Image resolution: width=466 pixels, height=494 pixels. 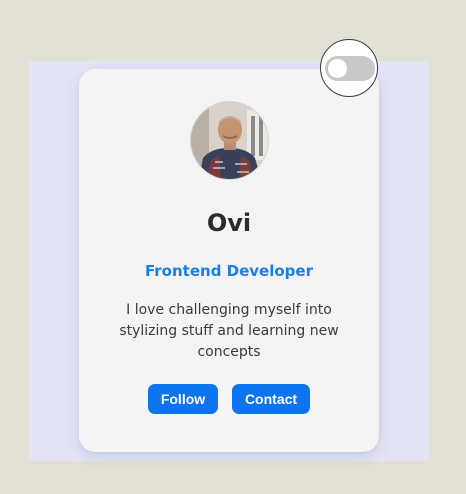 I want to click on profile-role: Frontend Developer, so click(x=229, y=271).